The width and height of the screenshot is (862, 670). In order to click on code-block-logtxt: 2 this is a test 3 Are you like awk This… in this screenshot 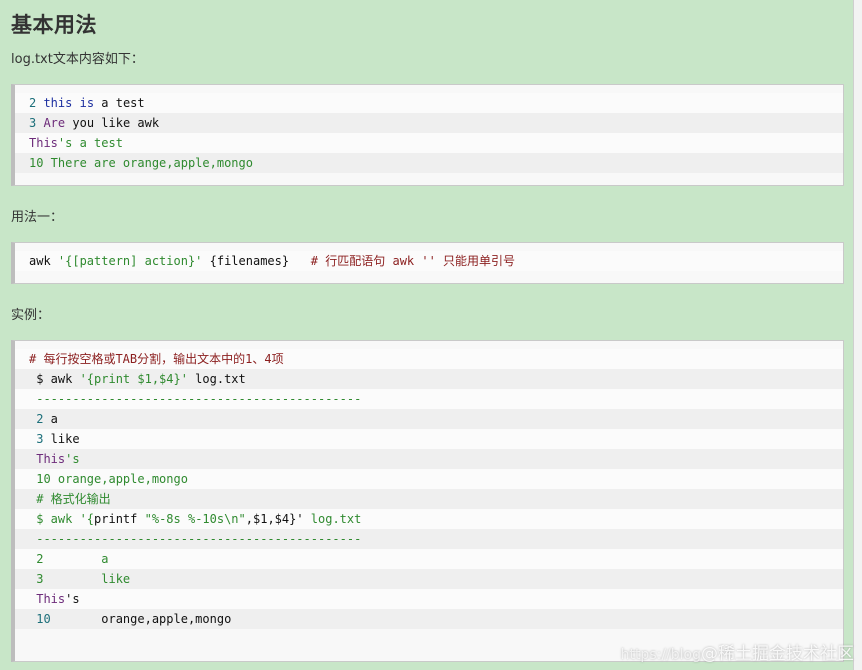, I will do `click(427, 135)`.